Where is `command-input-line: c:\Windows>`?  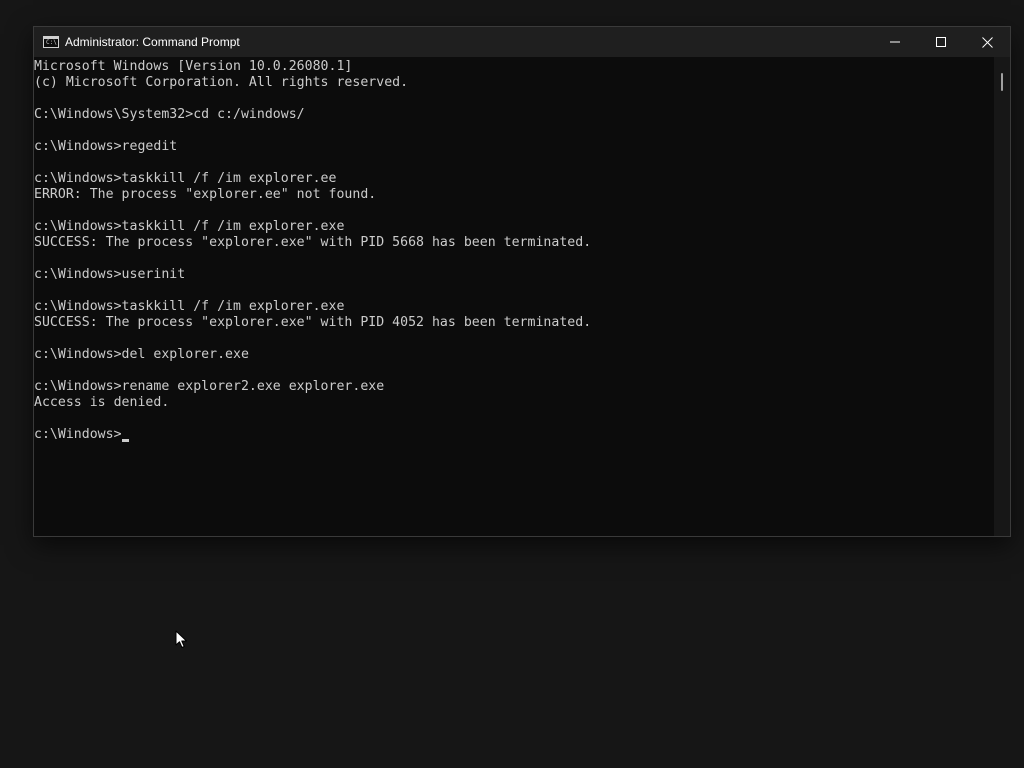 command-input-line: c:\Windows> is located at coordinates (514, 435).